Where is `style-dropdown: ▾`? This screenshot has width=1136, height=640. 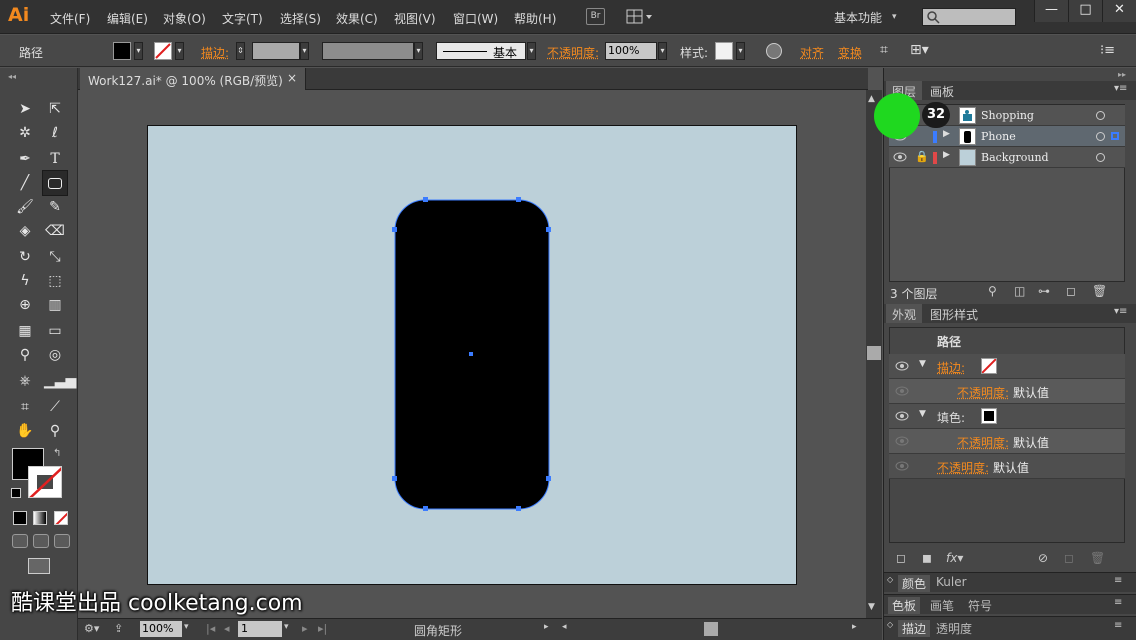
style-dropdown: ▾ is located at coordinates (740, 51).